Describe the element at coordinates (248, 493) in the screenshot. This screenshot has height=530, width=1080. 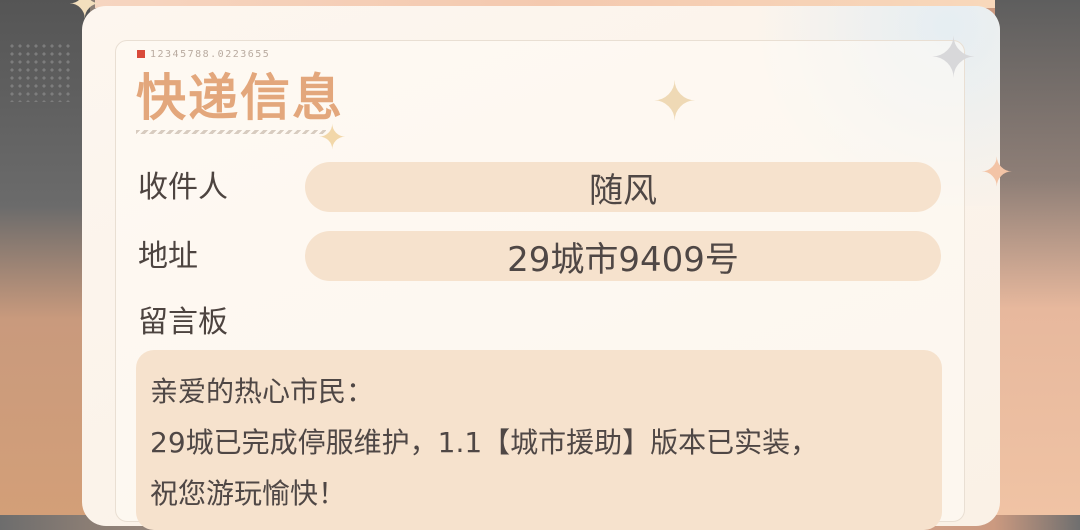
I see `message-line: 祝您游玩愉快！` at that location.